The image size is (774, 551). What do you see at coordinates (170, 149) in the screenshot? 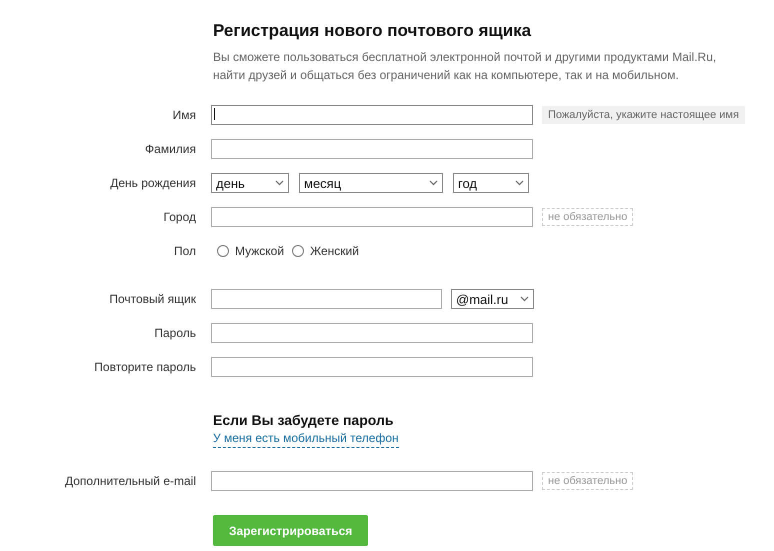
I see `field-label: Фамилия` at bounding box center [170, 149].